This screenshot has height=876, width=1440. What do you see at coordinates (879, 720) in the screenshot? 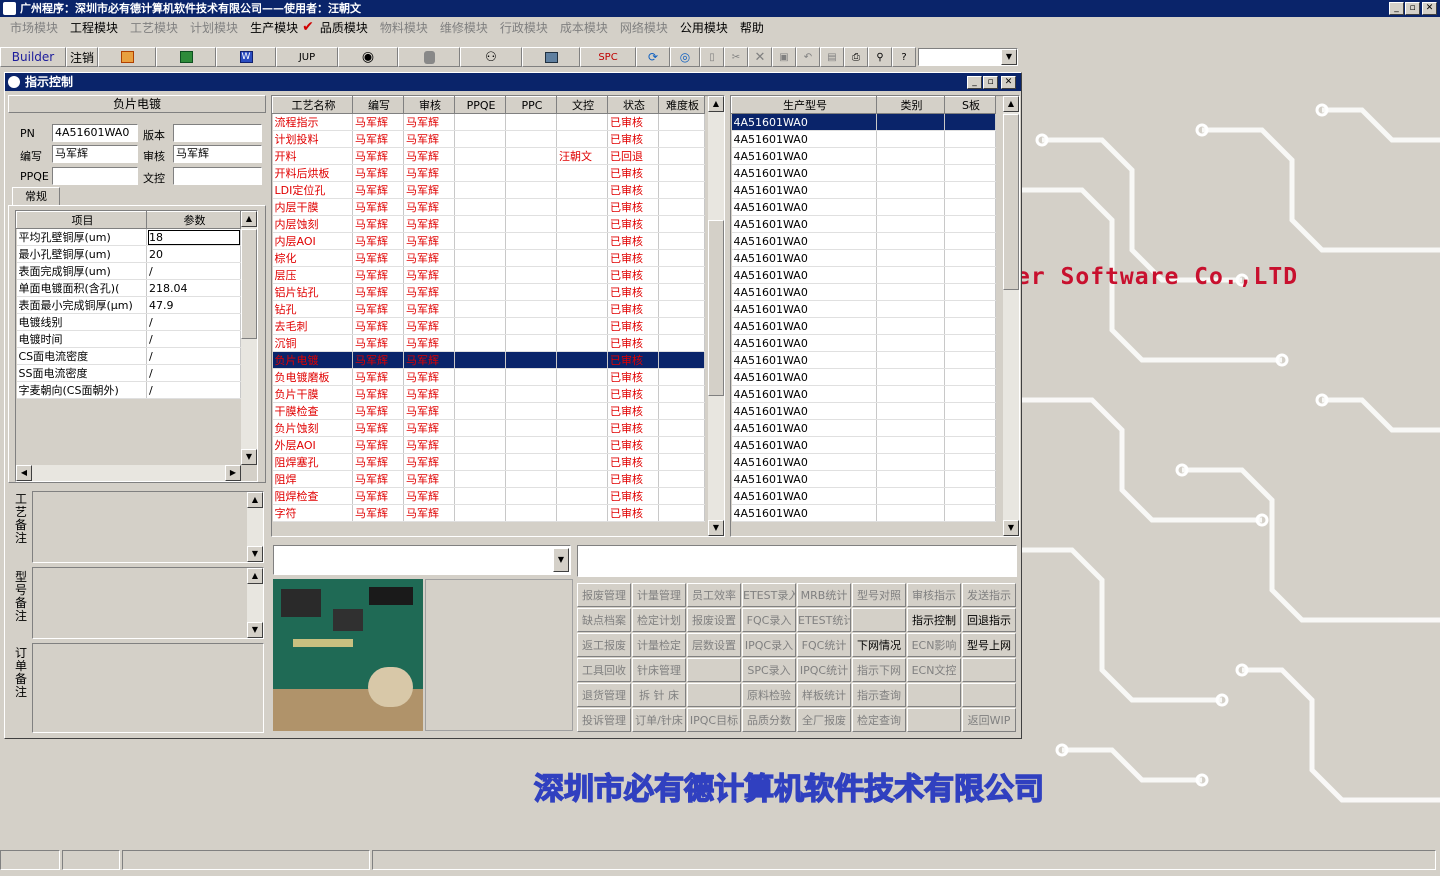
I see `function-button: 检定查询` at bounding box center [879, 720].